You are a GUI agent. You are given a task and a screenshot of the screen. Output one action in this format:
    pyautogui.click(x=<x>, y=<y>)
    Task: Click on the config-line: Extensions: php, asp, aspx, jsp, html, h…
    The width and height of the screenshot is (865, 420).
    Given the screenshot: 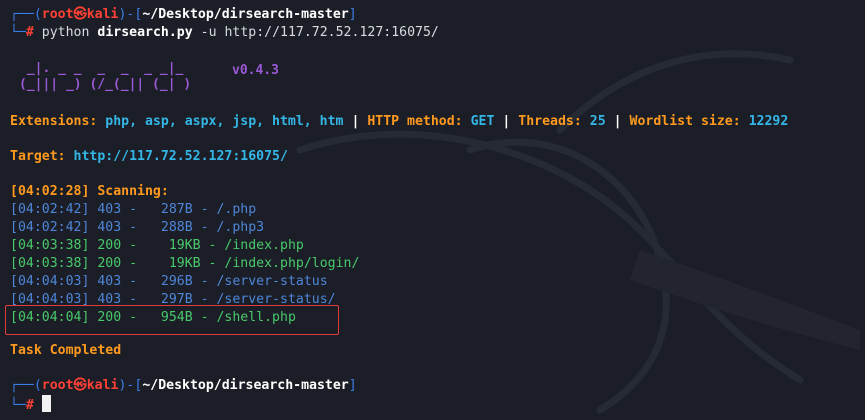 What is the action you would take?
    pyautogui.click(x=399, y=122)
    